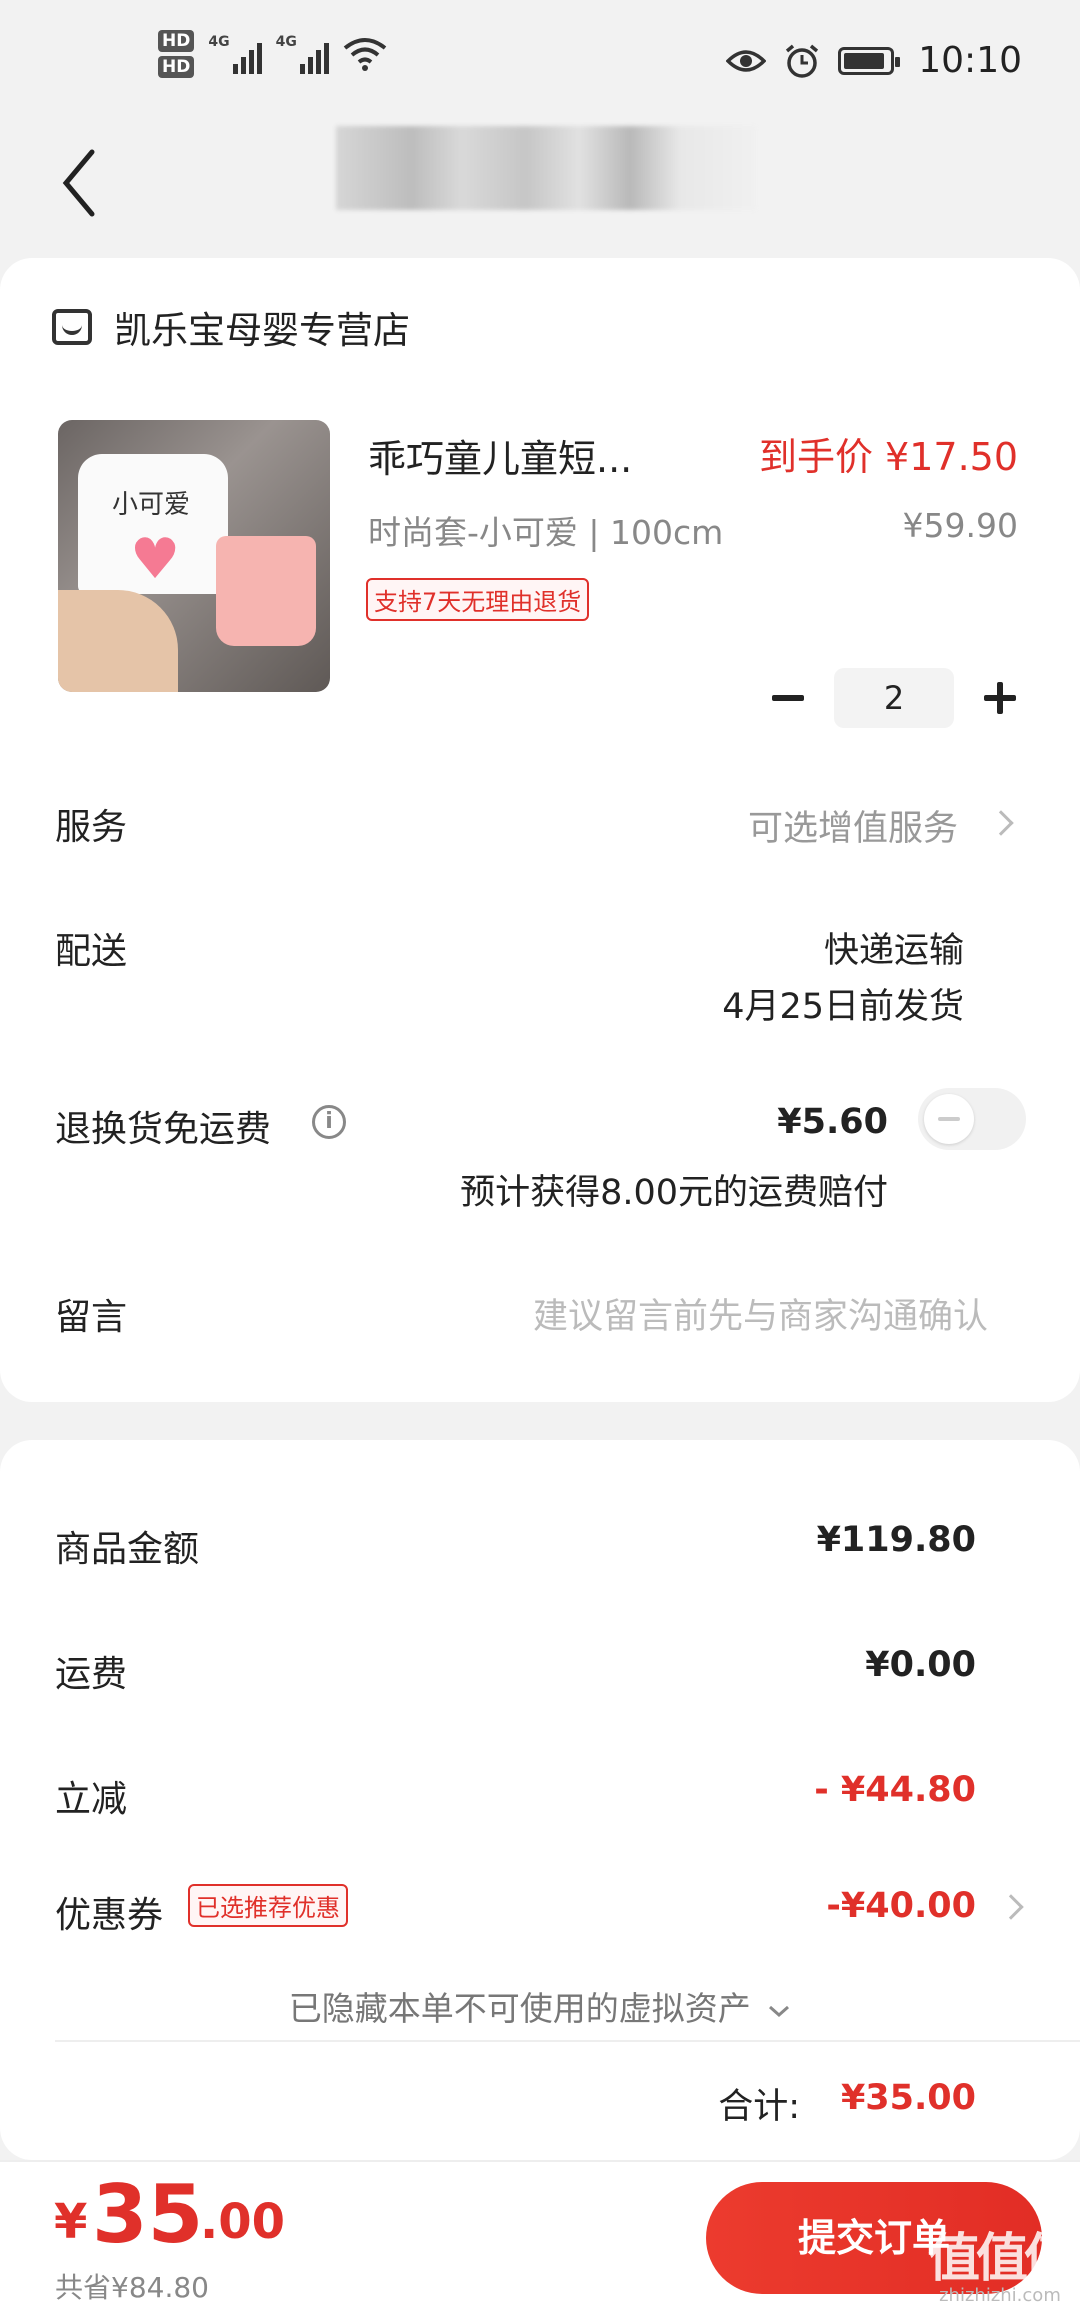 The height and width of the screenshot is (2310, 1080). Describe the element at coordinates (802, 61) in the screenshot. I see `alarm-icon` at that location.